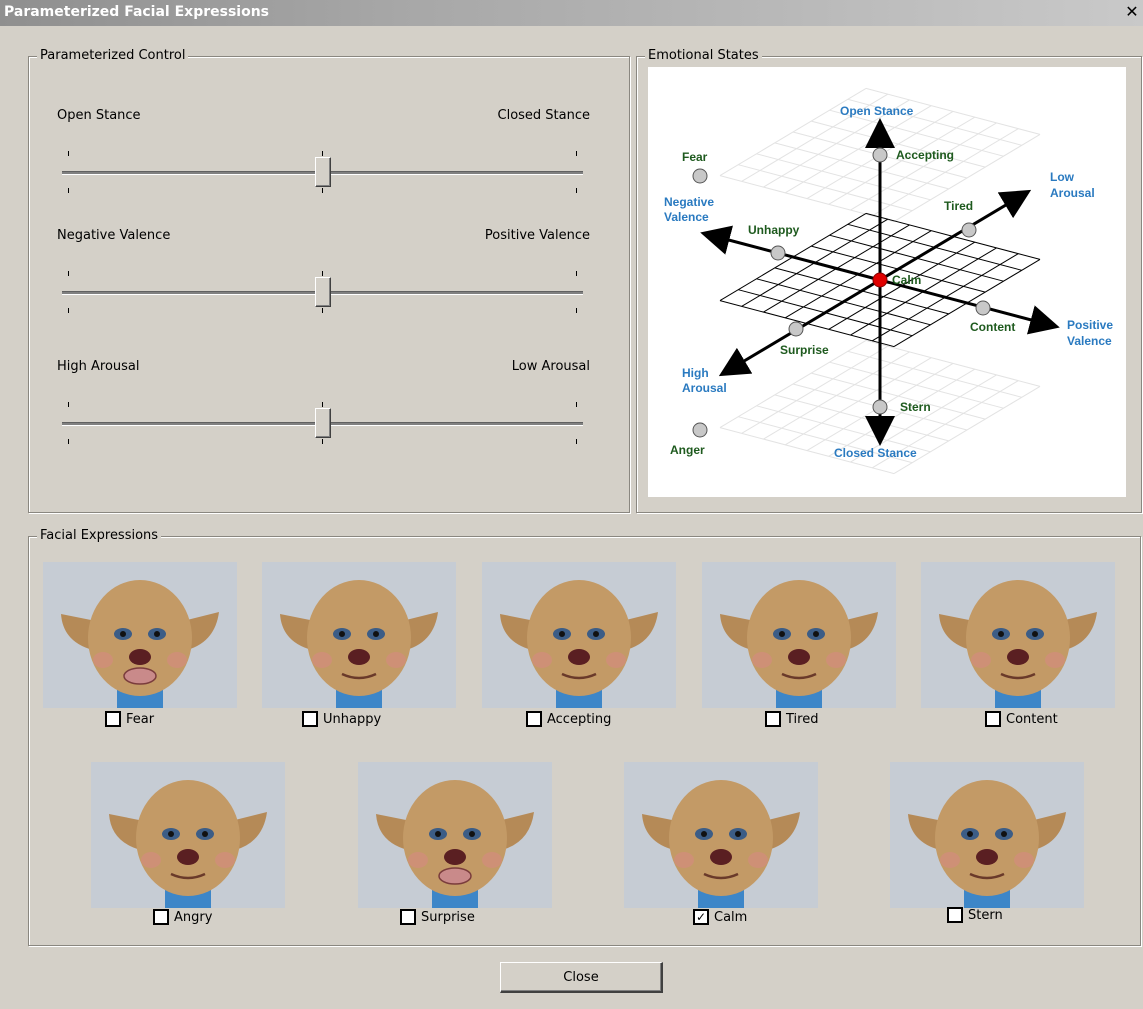 This screenshot has height=1009, width=1143. Describe the element at coordinates (1032, 719) in the screenshot. I see `expression-label: Content` at that location.